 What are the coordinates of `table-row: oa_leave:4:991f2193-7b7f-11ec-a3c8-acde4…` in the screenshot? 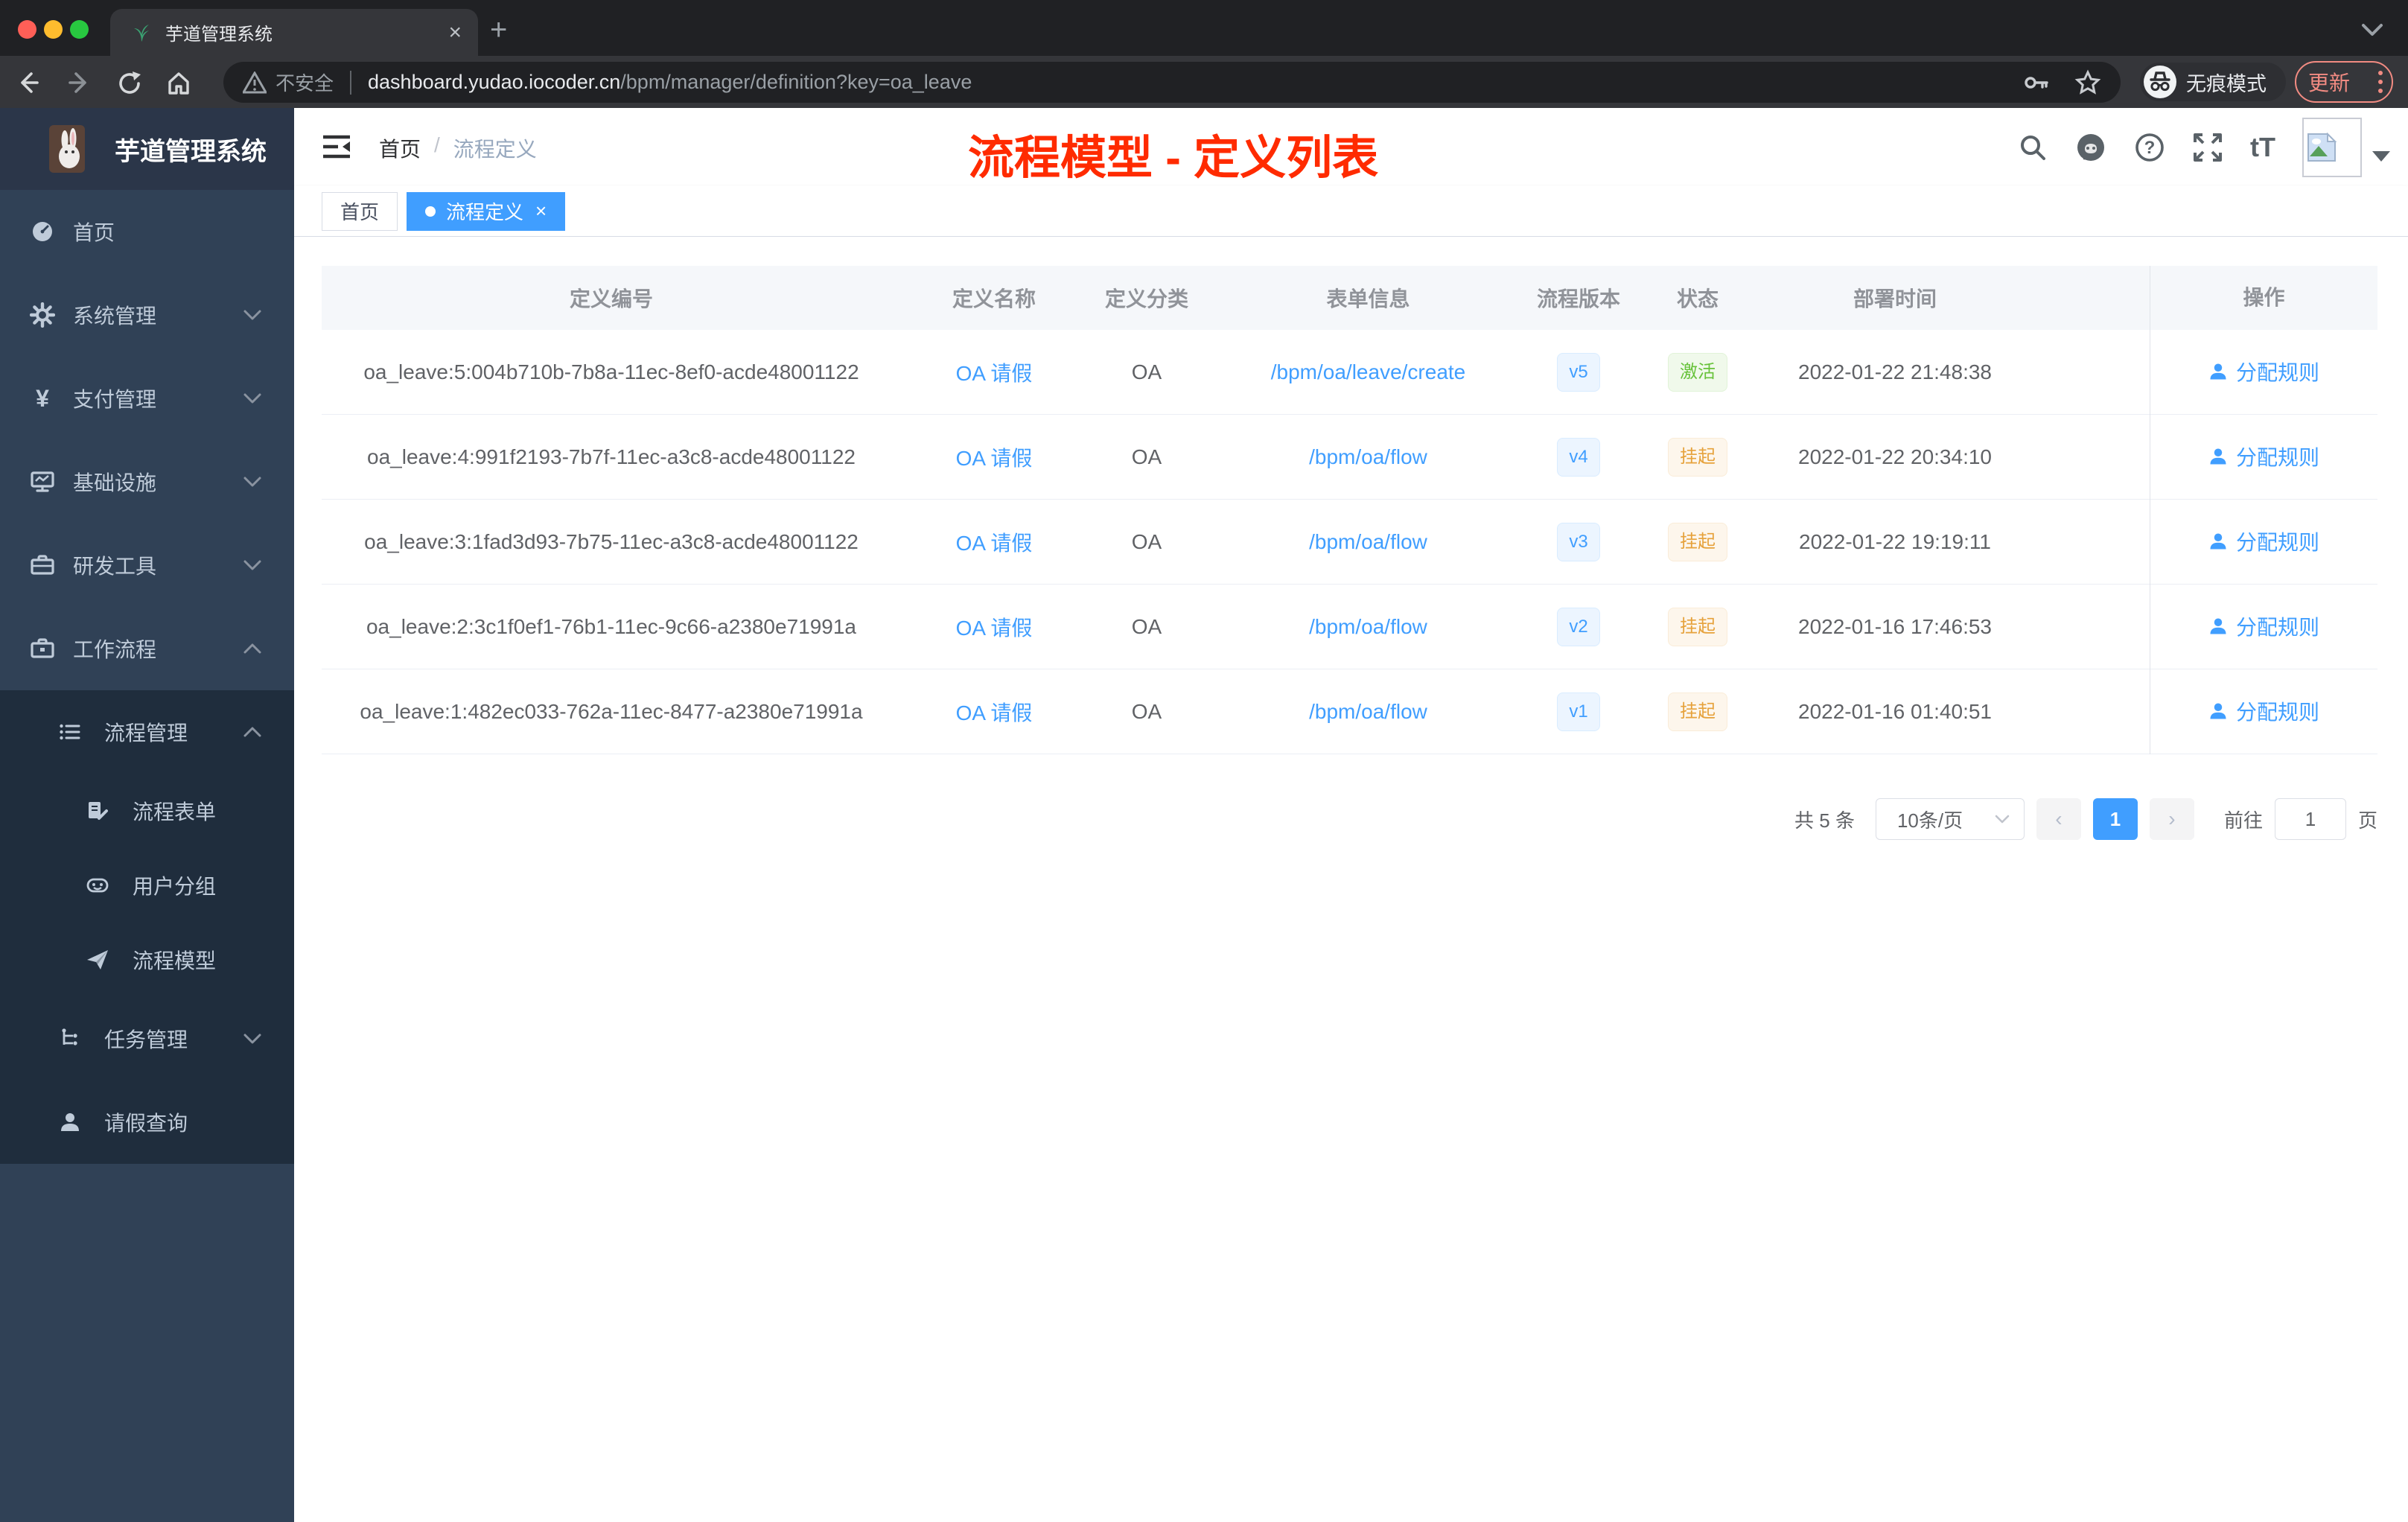 It's located at (1349, 457).